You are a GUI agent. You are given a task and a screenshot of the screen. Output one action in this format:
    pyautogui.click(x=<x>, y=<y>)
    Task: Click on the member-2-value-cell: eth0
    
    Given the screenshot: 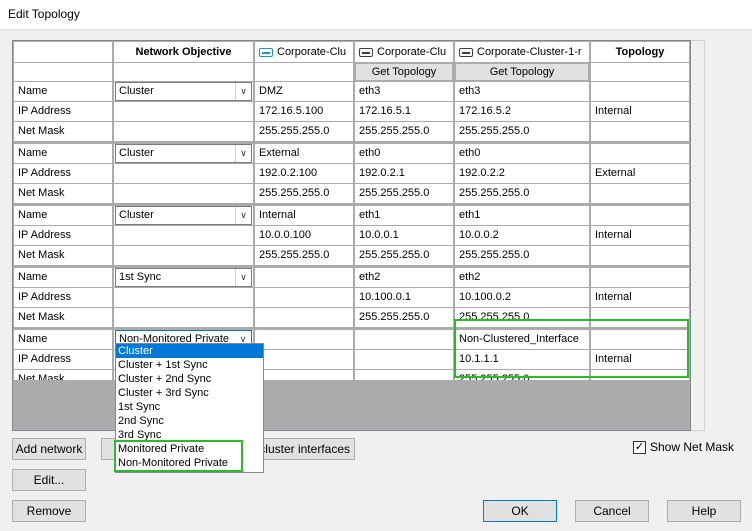 What is the action you would take?
    pyautogui.click(x=522, y=153)
    